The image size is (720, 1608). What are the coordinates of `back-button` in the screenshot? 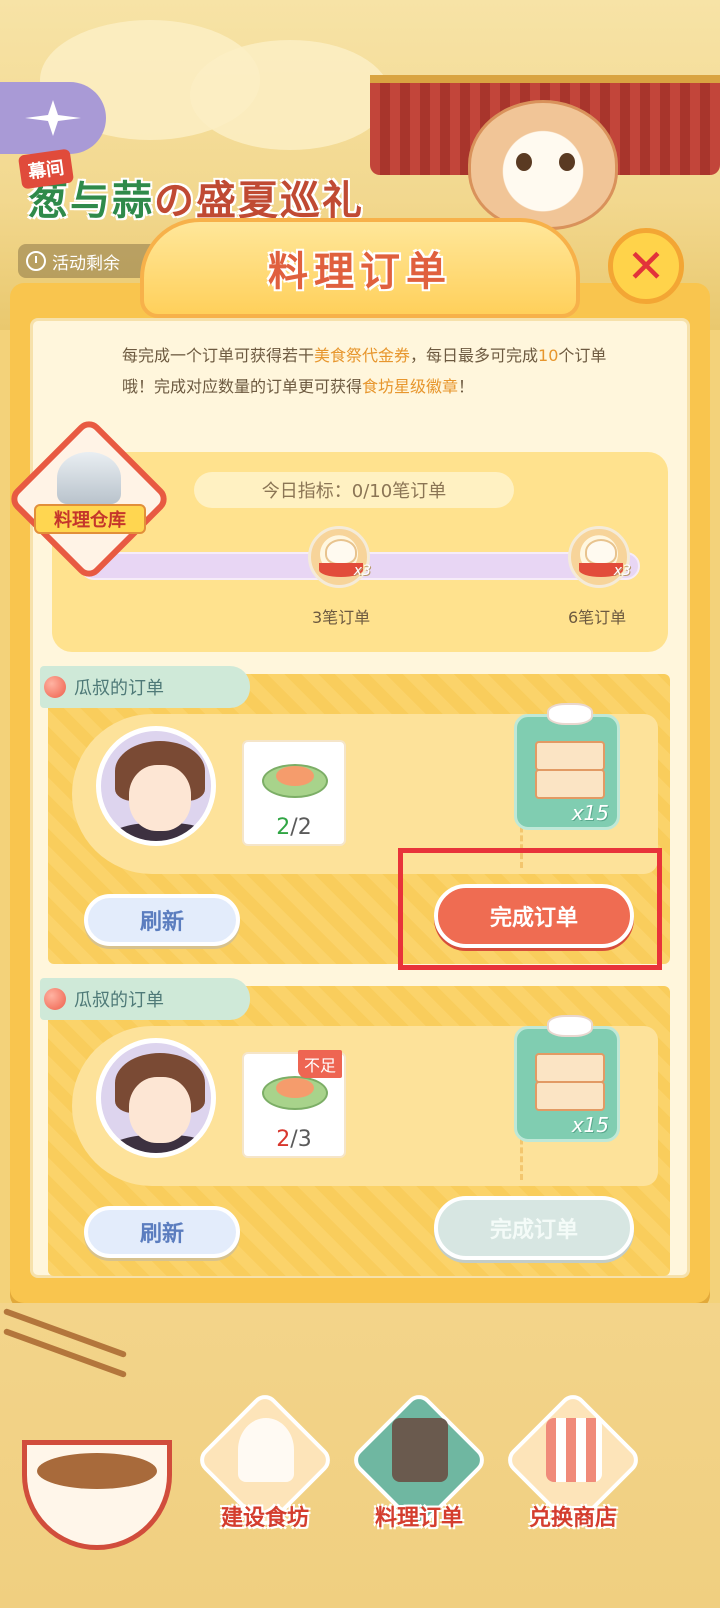 It's located at (53, 118).